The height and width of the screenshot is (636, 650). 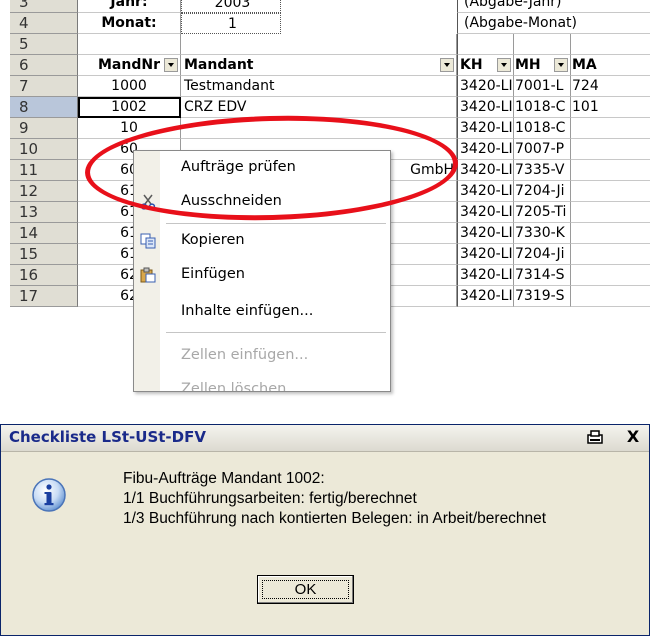 What do you see at coordinates (129, 86) in the screenshot?
I see `table-cell: 1000` at bounding box center [129, 86].